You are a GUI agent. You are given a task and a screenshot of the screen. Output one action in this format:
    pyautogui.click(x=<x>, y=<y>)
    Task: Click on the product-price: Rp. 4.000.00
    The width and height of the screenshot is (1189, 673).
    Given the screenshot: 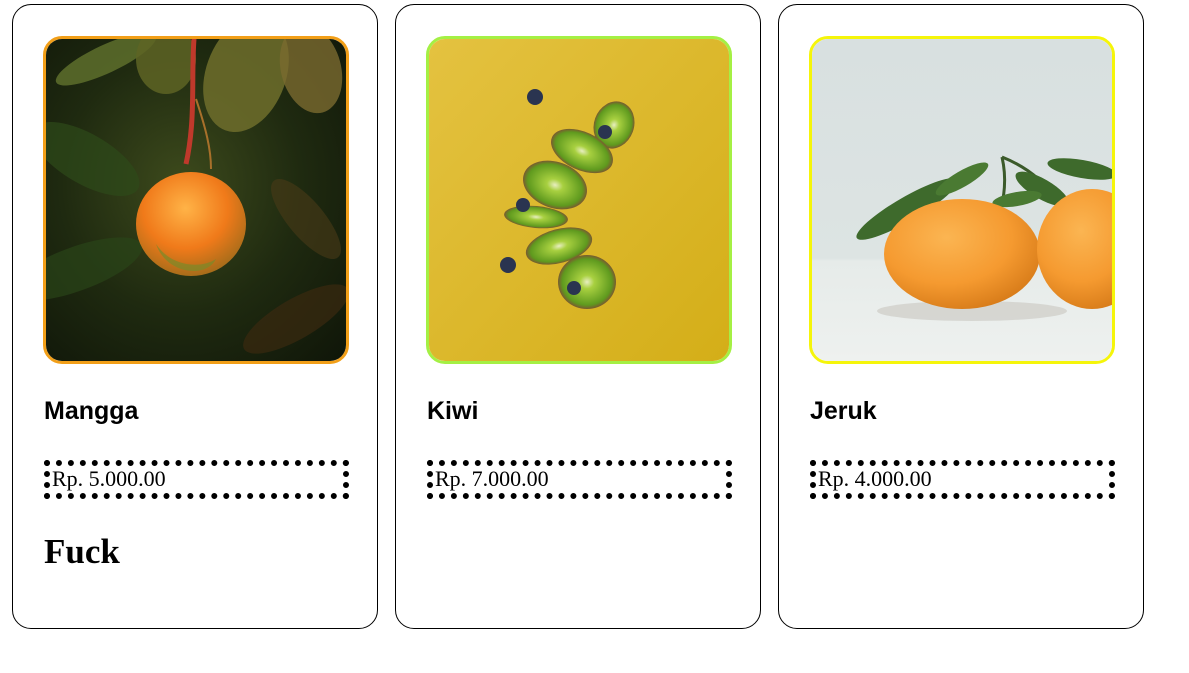 What is the action you would take?
    pyautogui.click(x=962, y=479)
    